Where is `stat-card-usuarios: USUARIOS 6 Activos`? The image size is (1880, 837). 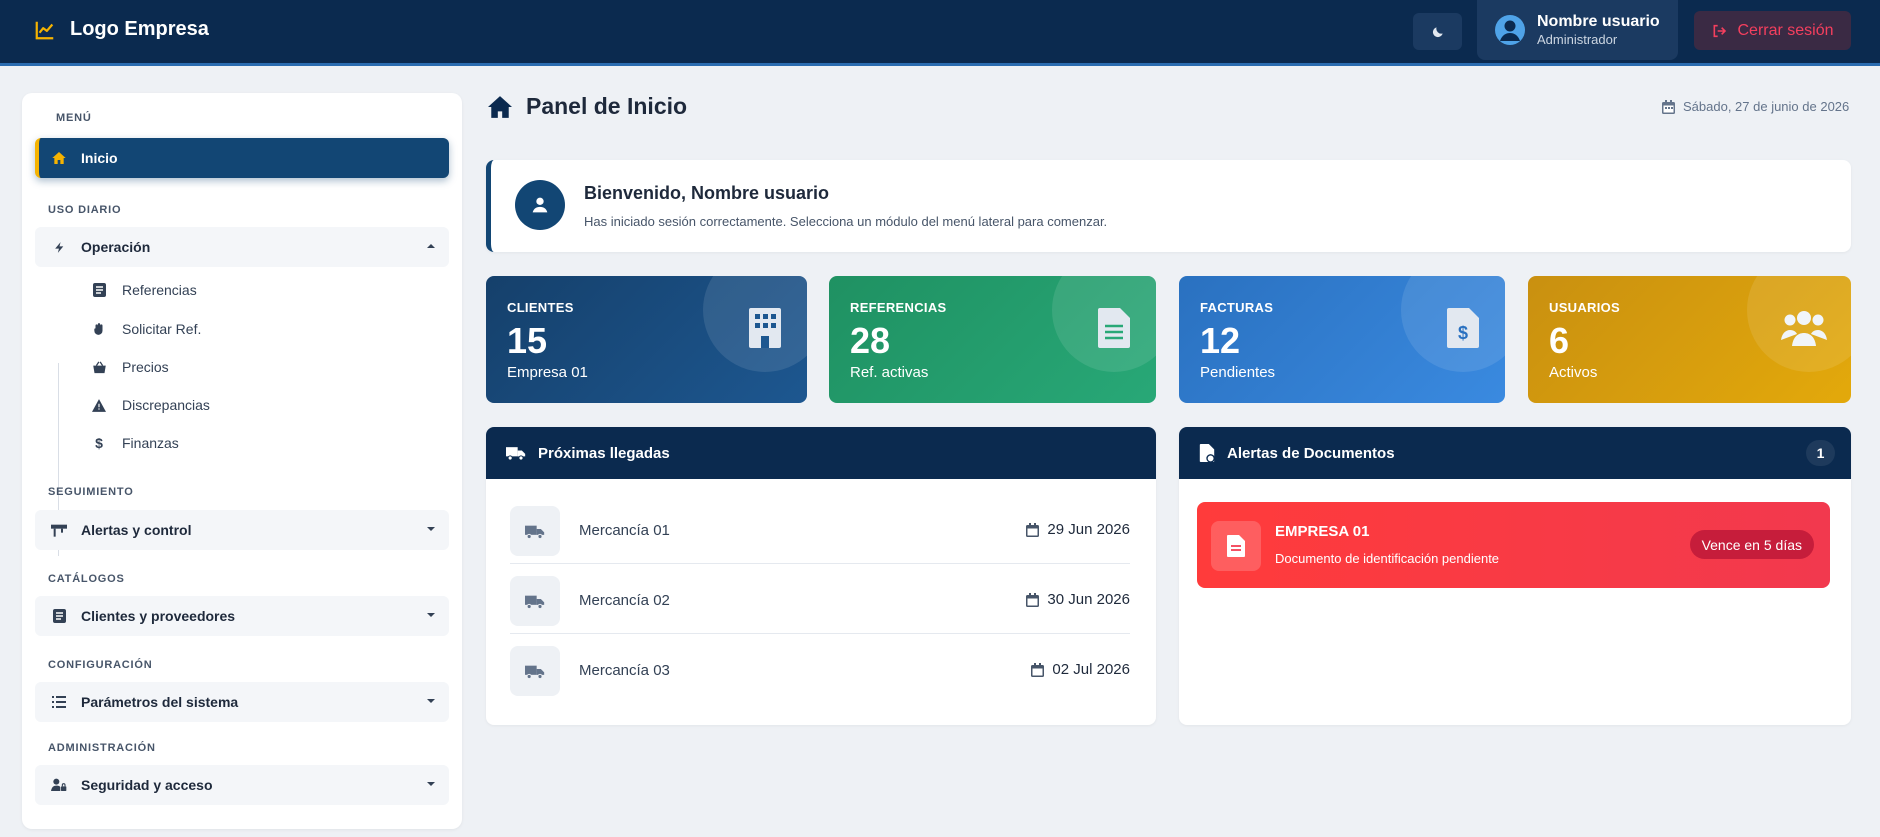
stat-card-usuarios: USUARIOS 6 Activos is located at coordinates (1689, 339).